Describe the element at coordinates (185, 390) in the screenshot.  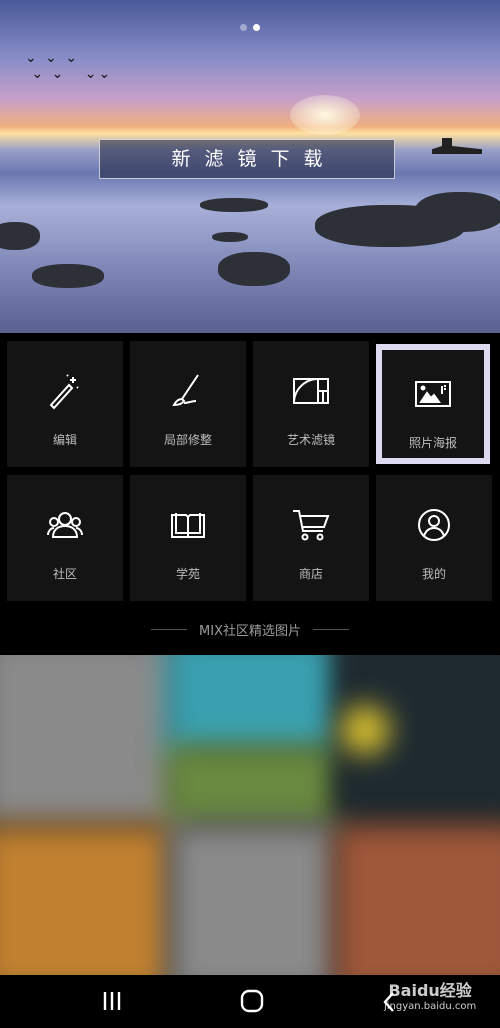
I see `brush-icon` at that location.